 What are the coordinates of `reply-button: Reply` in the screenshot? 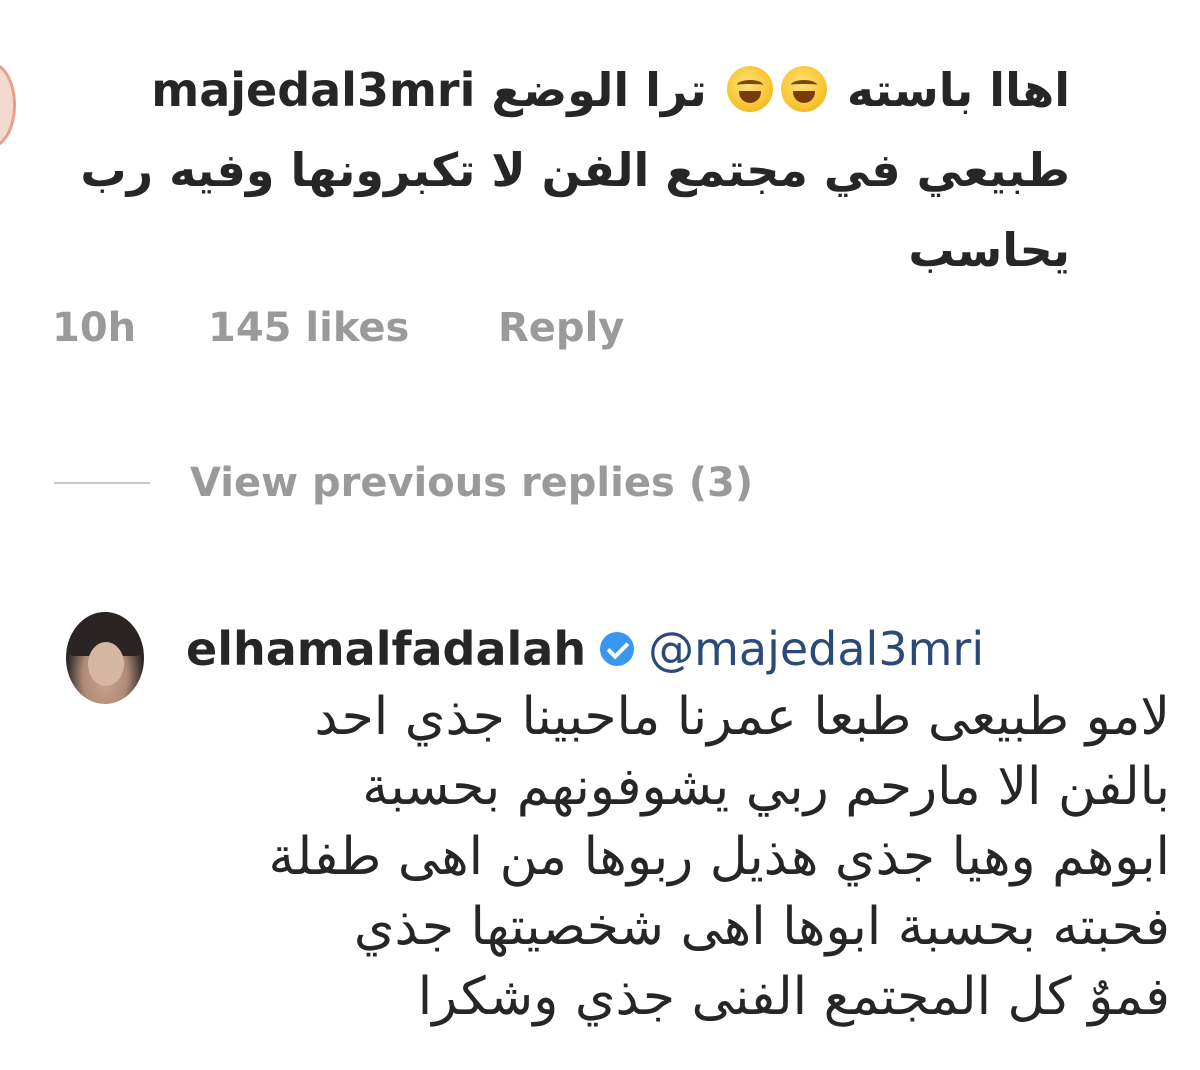 It's located at (561, 328).